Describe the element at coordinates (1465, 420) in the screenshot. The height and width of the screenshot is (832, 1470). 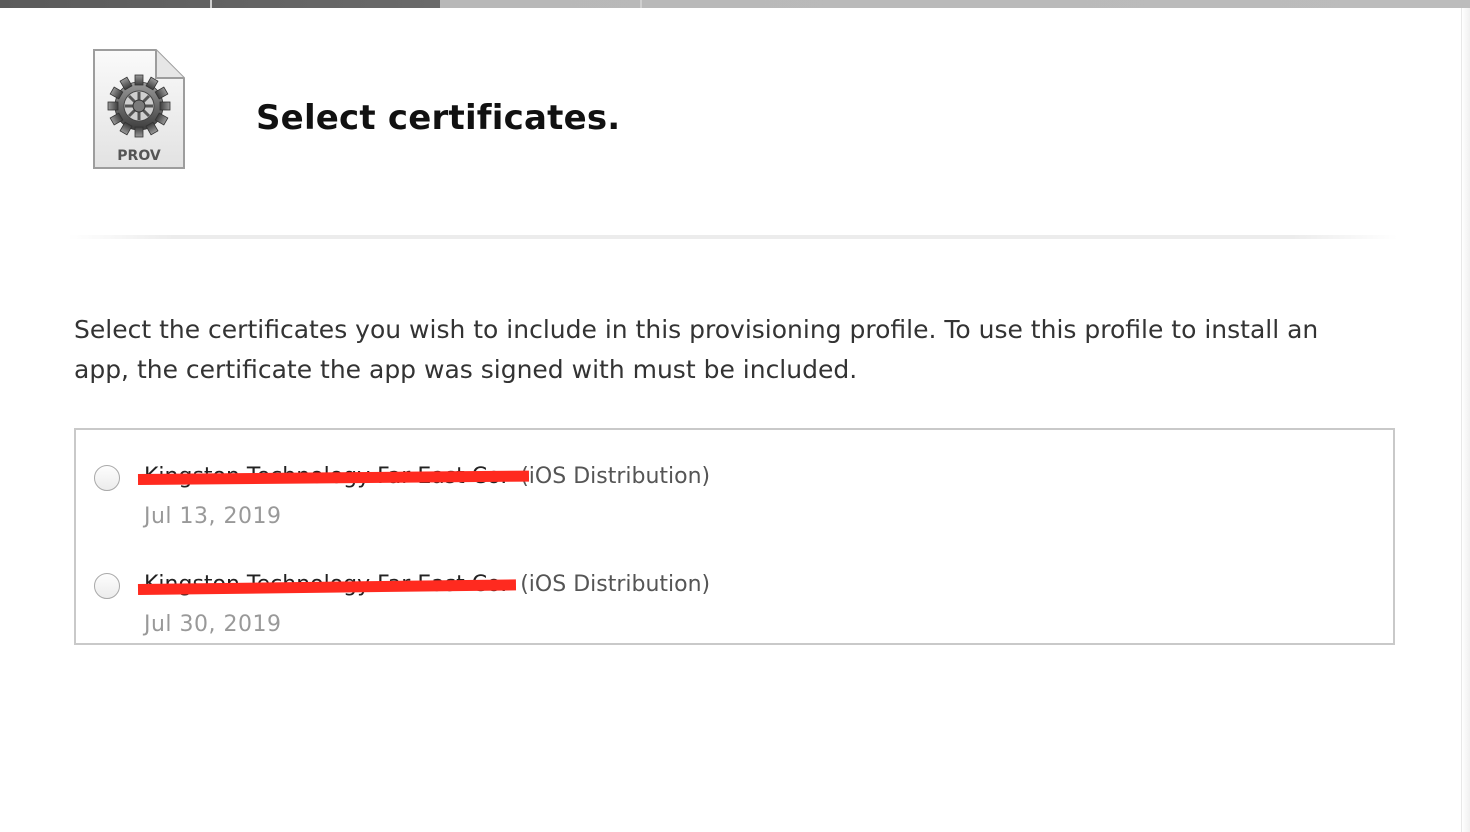
I see `window-right-edge` at that location.